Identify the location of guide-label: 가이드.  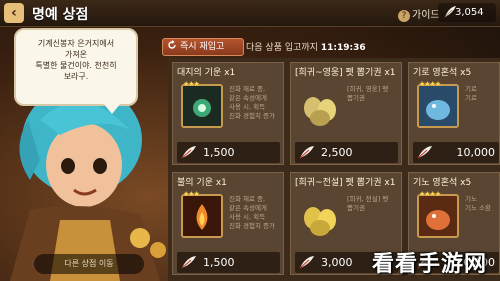
(426, 15).